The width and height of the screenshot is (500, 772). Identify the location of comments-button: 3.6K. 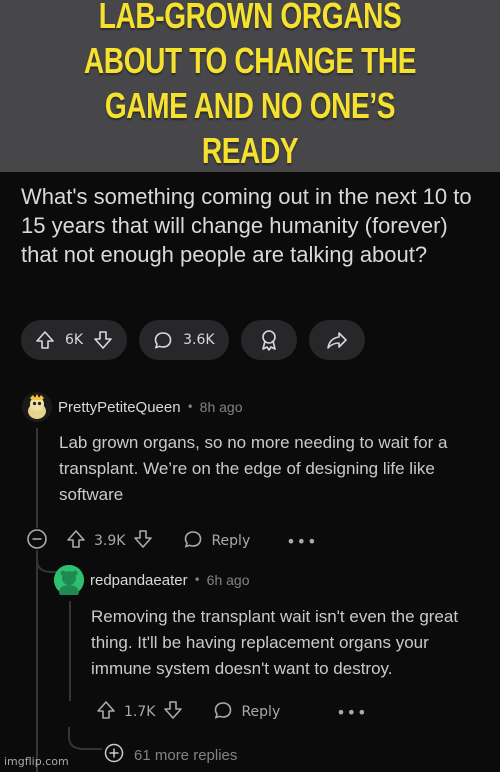
(184, 340).